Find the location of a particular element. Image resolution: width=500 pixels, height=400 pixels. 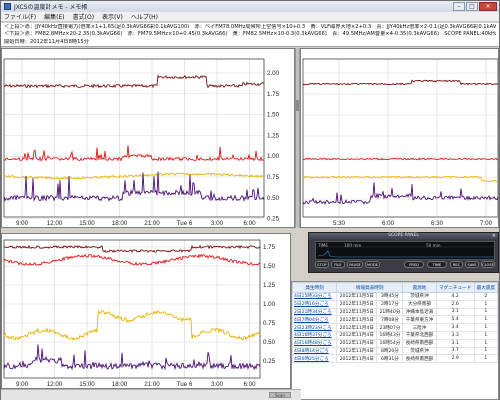

table-row: 4日7時04分ごろ 2012年11月5日 7時08分 千葉県東方沖 5.4 1 is located at coordinates (395, 320).